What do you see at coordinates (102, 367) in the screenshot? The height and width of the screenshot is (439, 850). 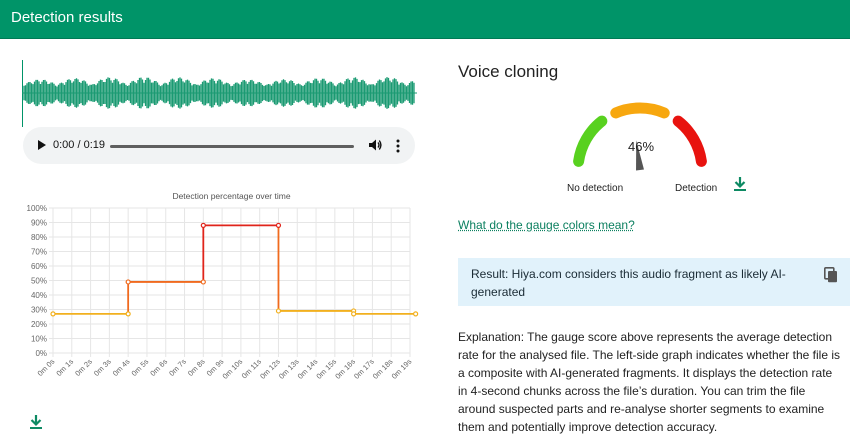 I see `chart-x-tick-label: 0m 3s` at bounding box center [102, 367].